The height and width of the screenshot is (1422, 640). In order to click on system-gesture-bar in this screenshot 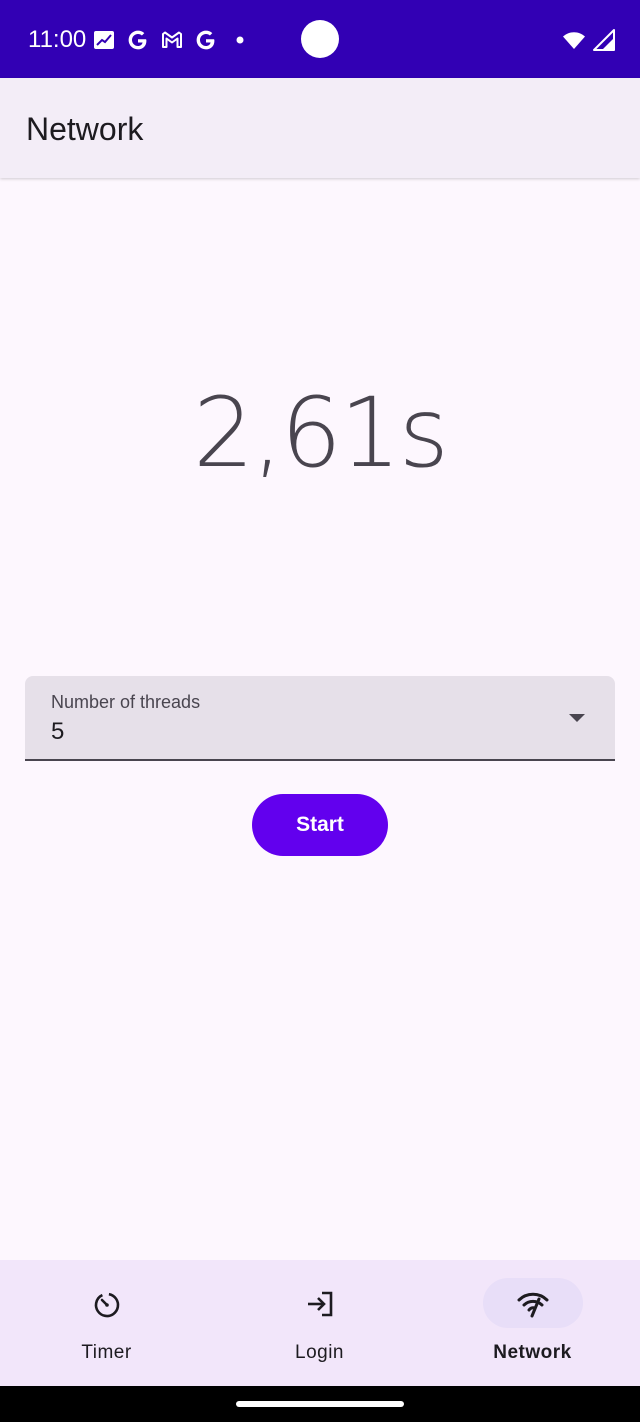, I will do `click(320, 1404)`.